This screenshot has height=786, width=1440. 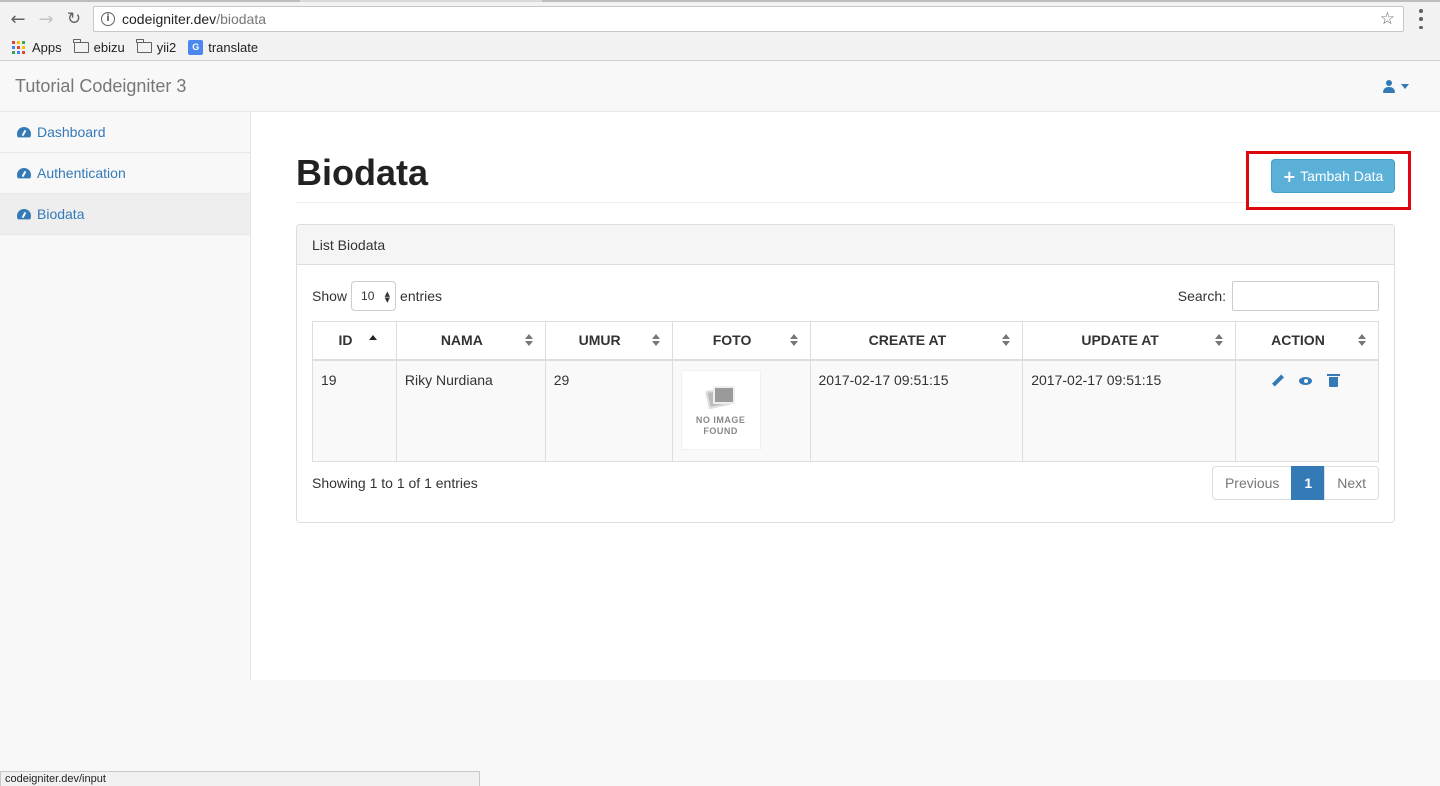 I want to click on column-header-umur: UMUR, so click(x=608, y=341).